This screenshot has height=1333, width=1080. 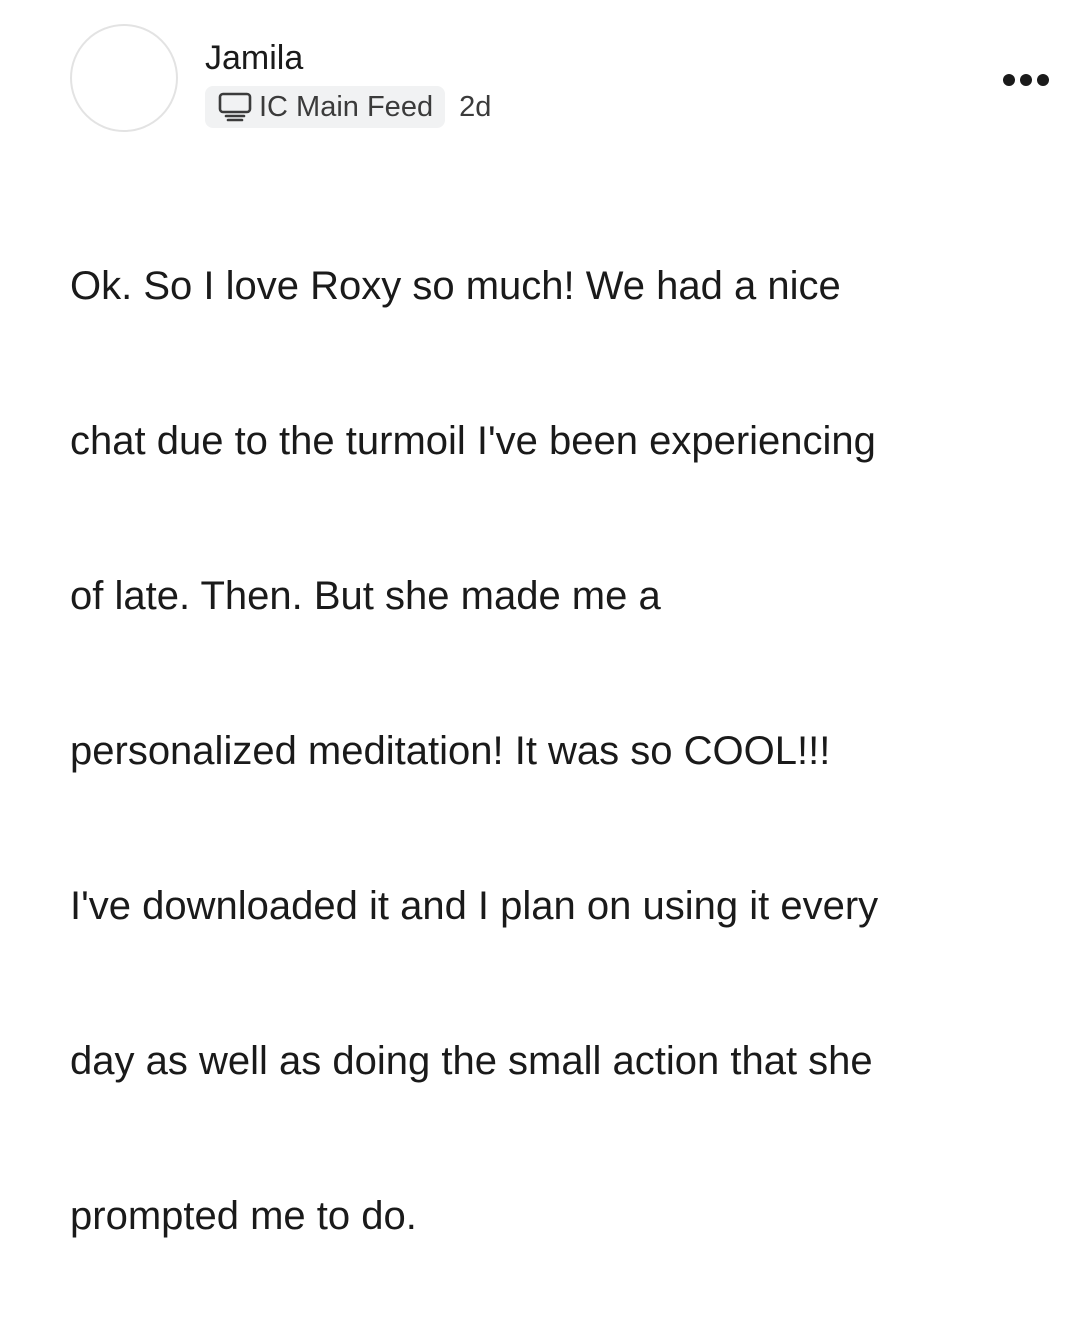 I want to click on channel-badge: IC Main Feed, so click(x=325, y=107).